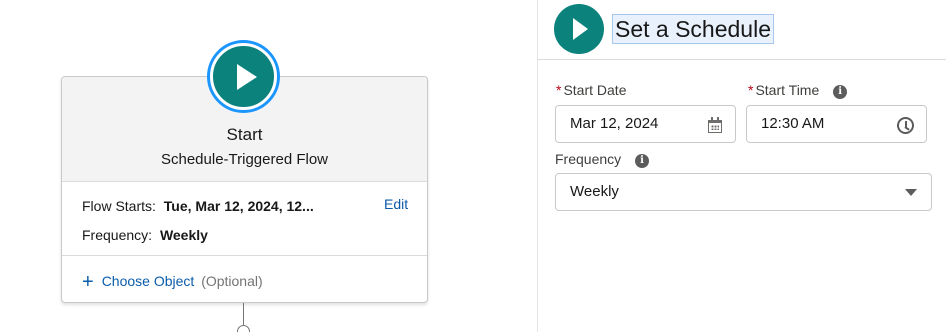 The height and width of the screenshot is (332, 946). I want to click on calendar-icon, so click(715, 125).